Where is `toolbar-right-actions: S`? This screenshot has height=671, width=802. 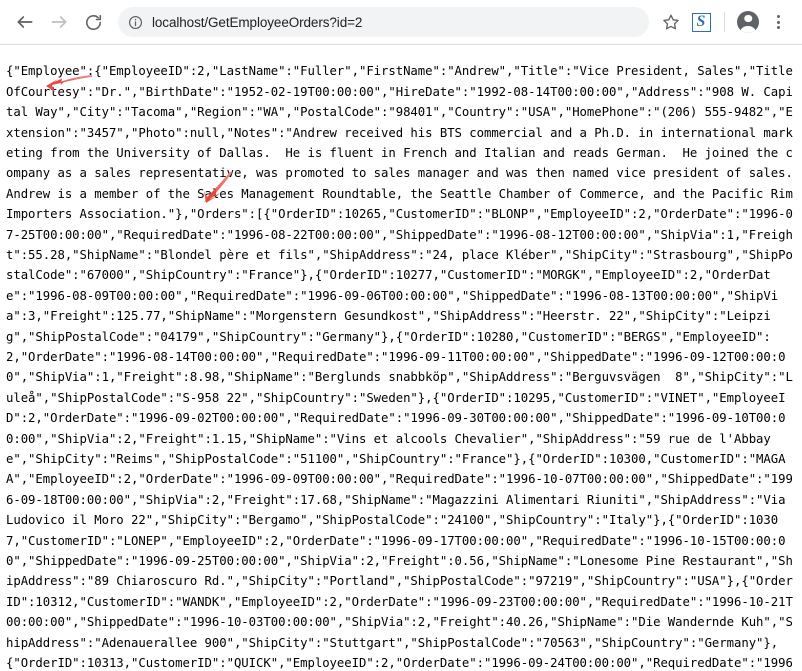
toolbar-right-actions: S is located at coordinates (723, 22).